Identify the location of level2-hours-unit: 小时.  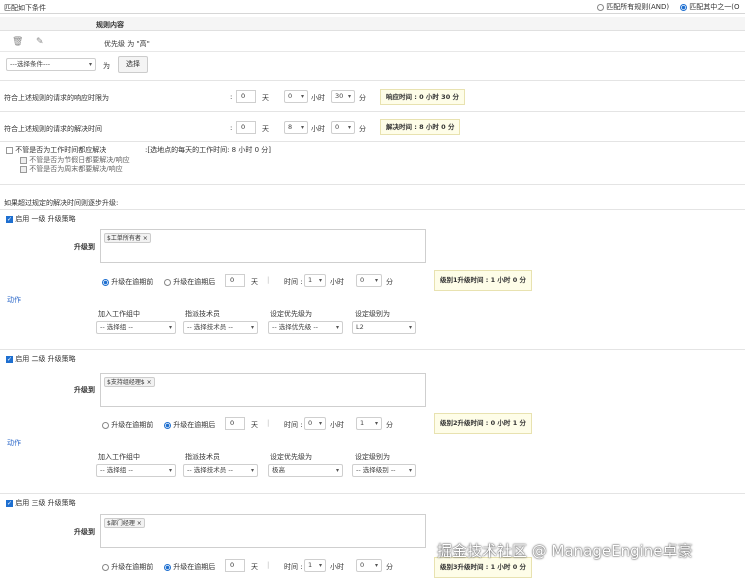
(337, 425).